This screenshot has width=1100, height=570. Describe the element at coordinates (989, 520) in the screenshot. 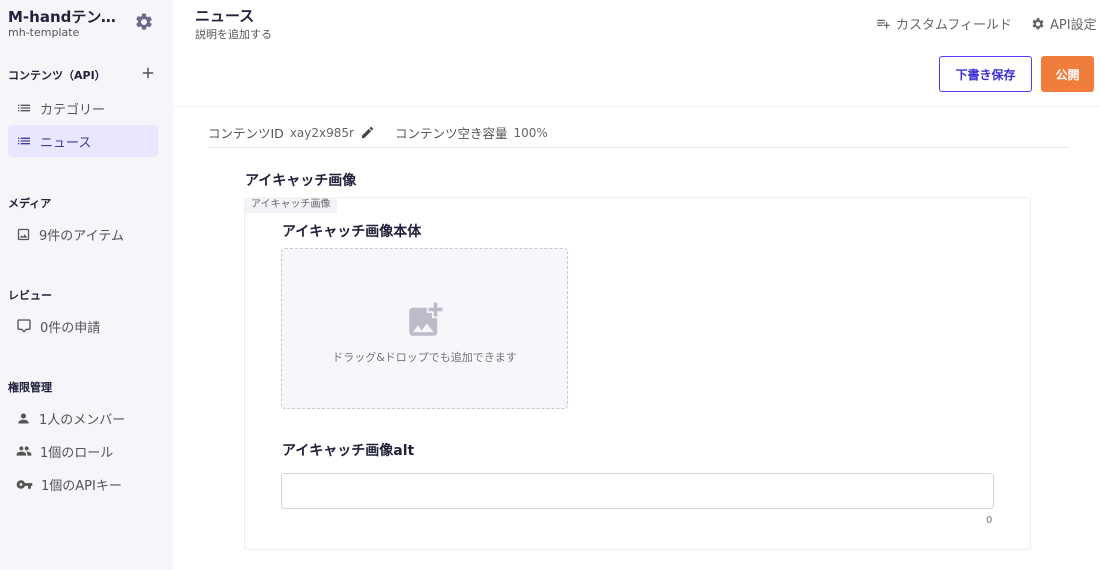

I see `char-counter: 0` at that location.